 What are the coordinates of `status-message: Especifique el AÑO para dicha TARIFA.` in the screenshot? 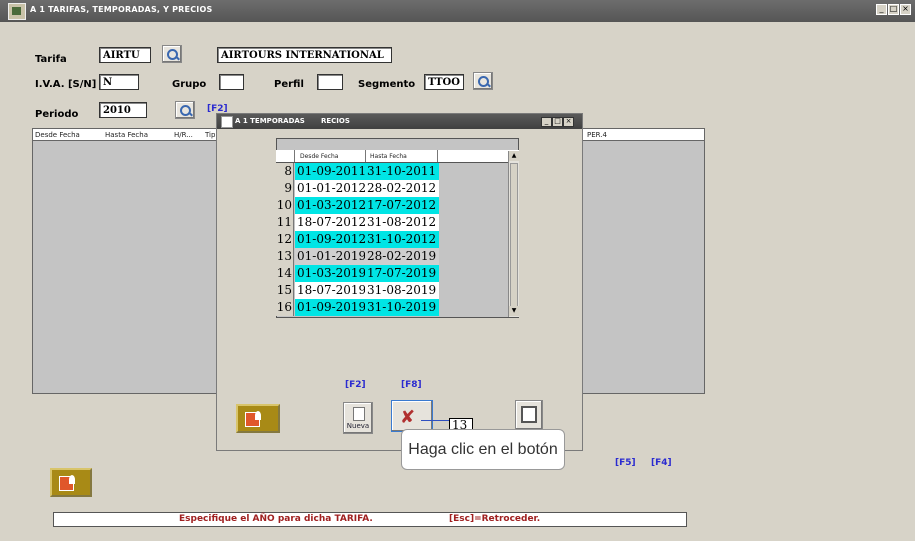 It's located at (276, 519).